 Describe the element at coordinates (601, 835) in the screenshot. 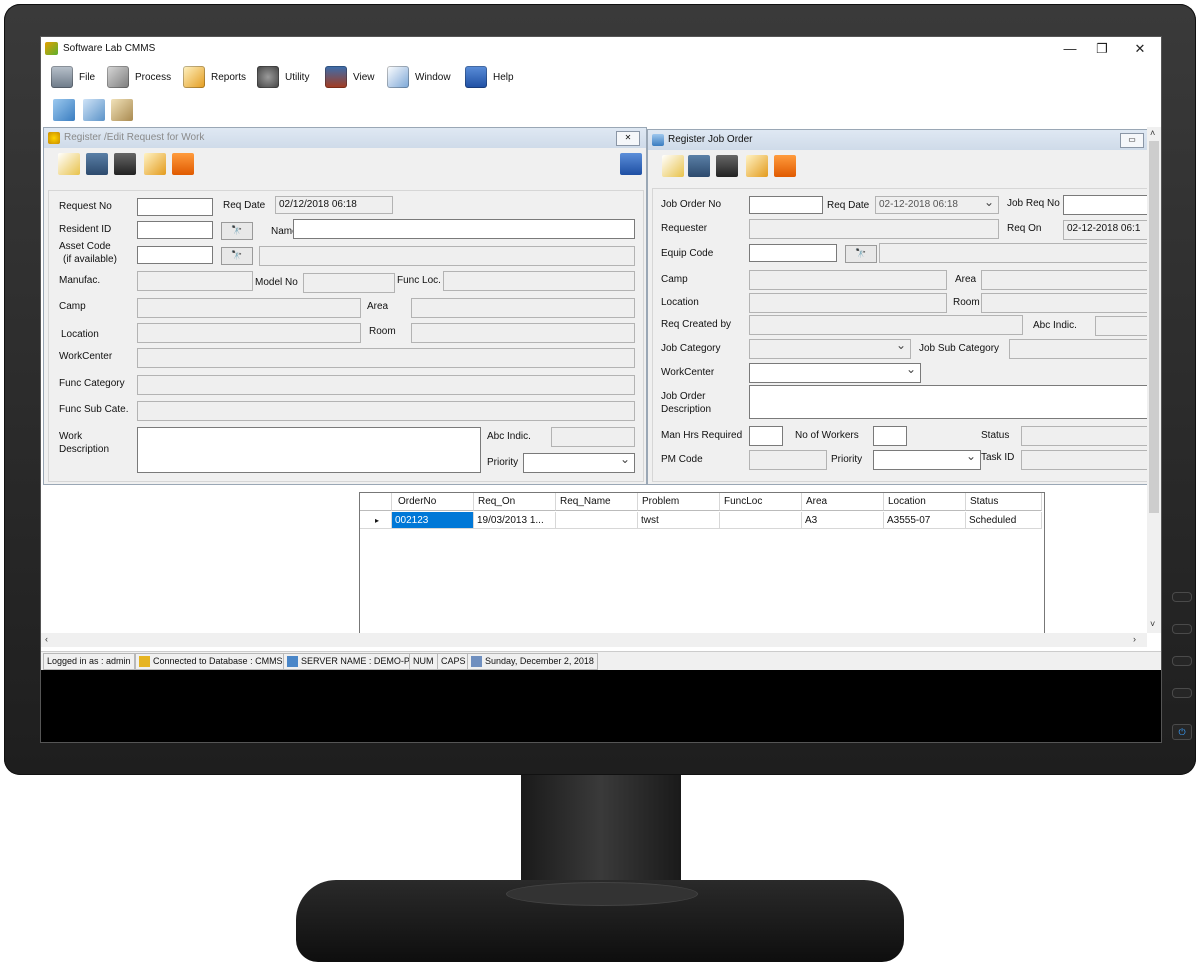

I see `monitor-neck` at that location.